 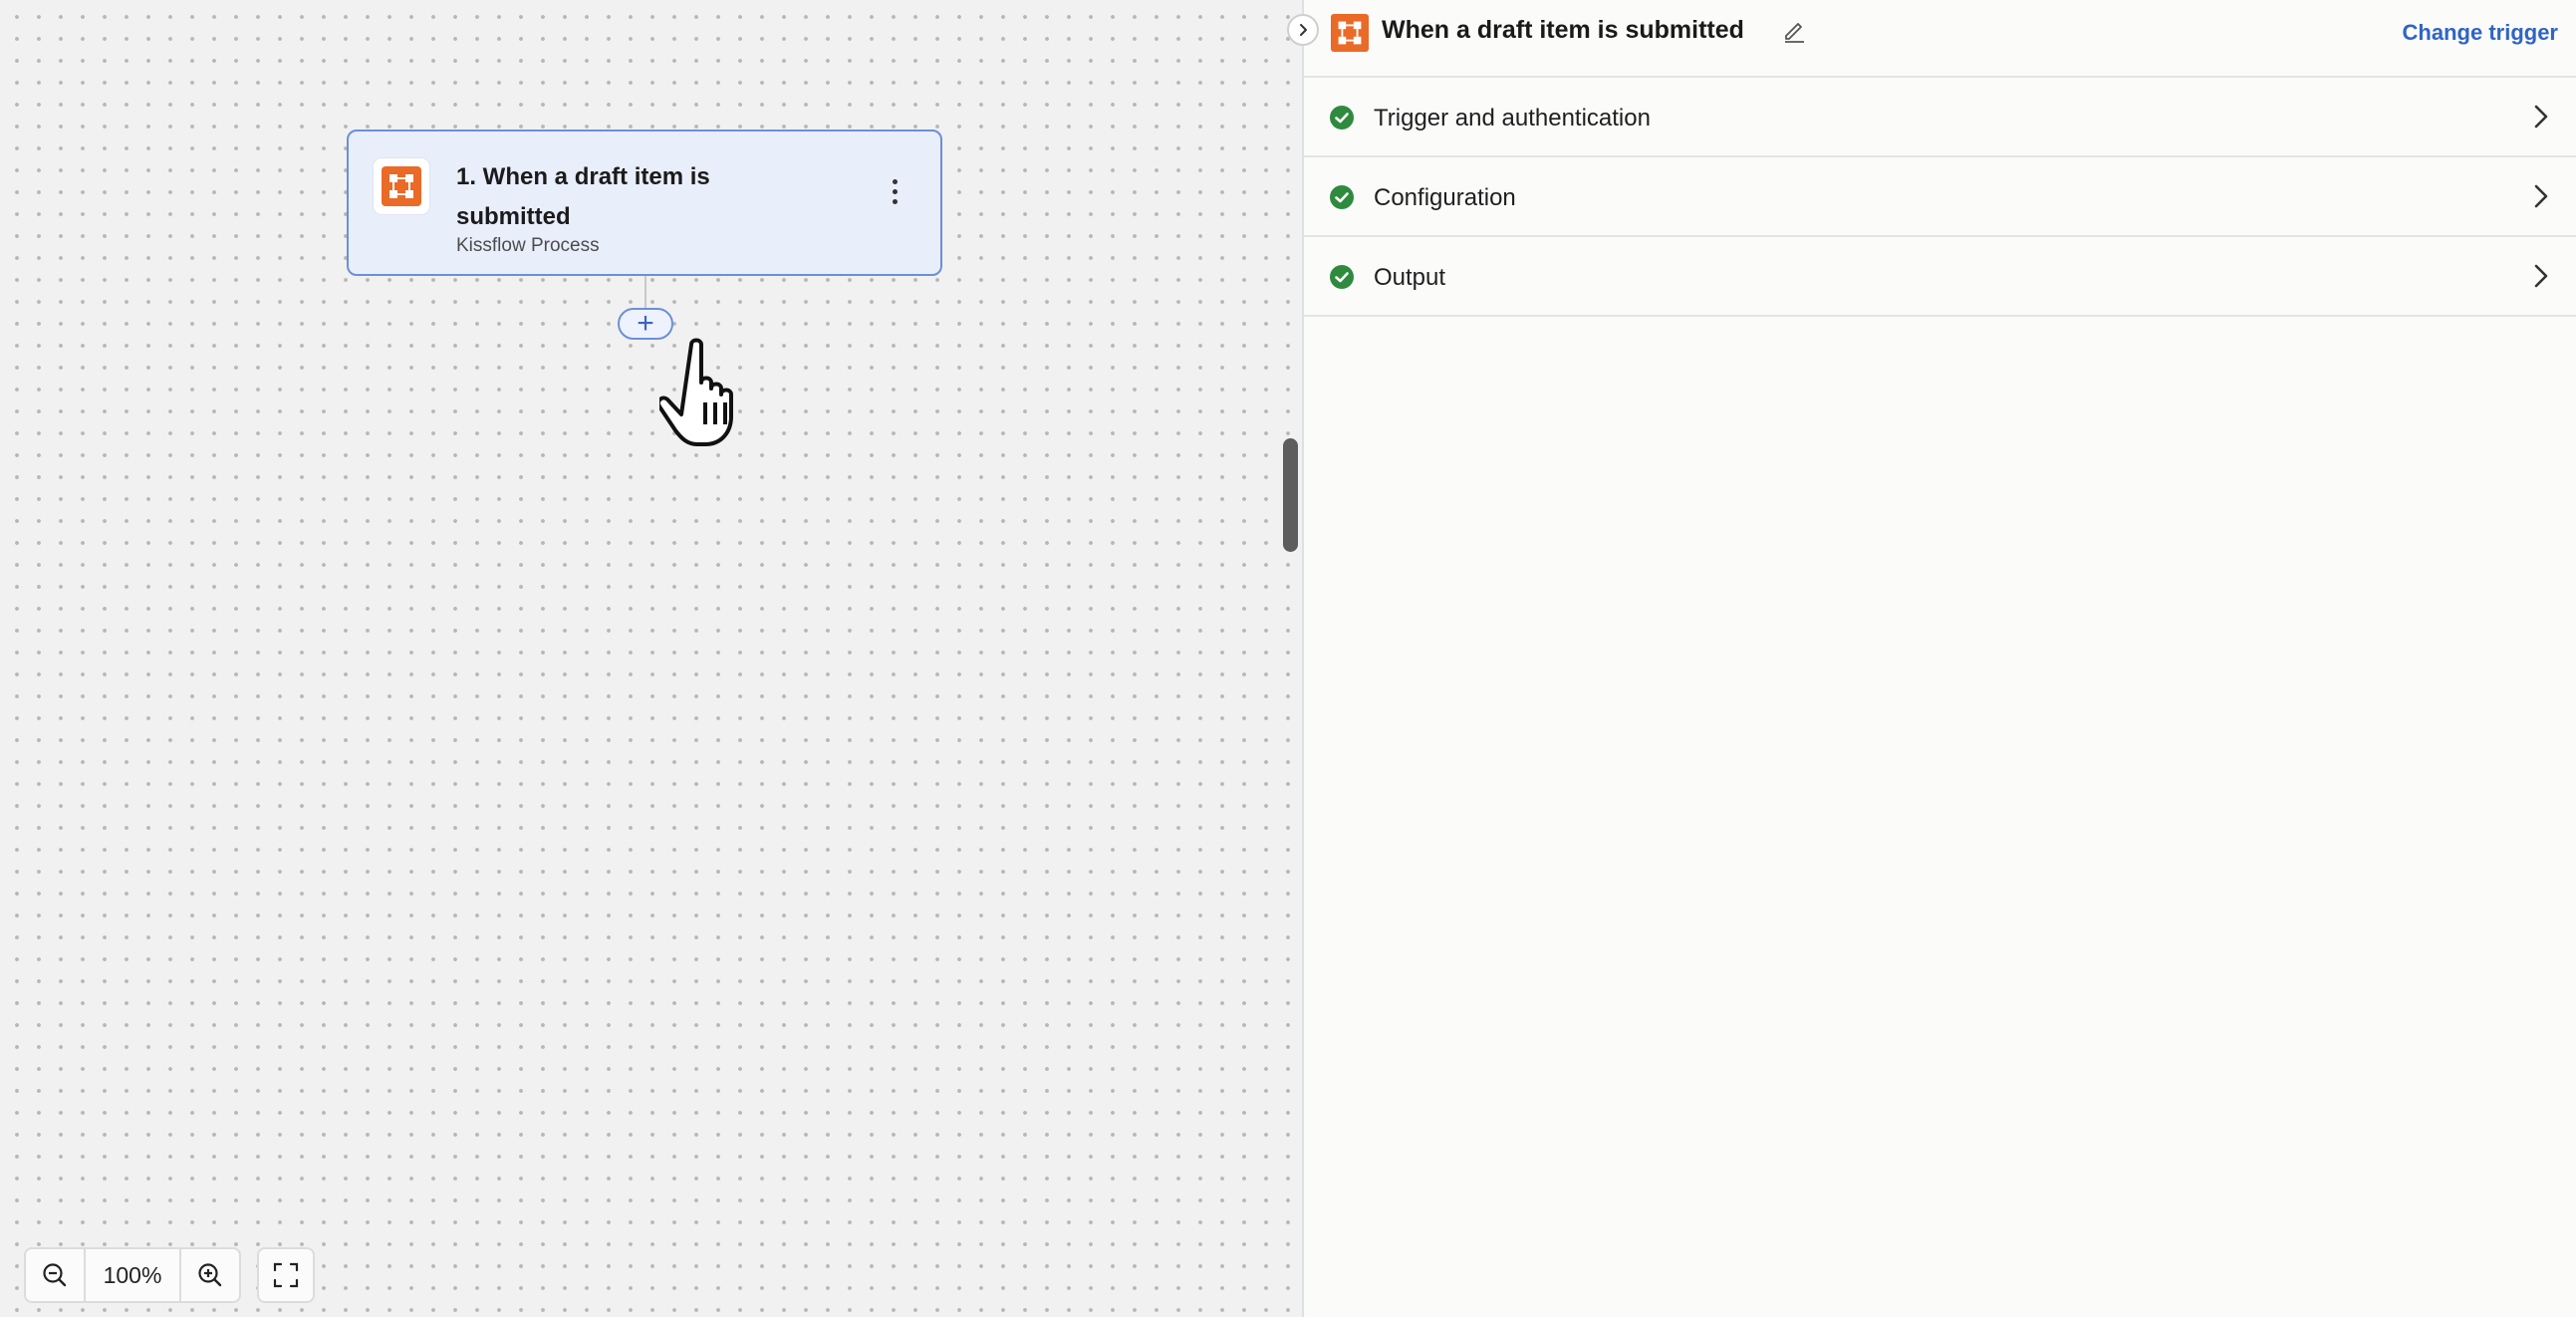 I want to click on fit-screen-icon, so click(x=286, y=1275).